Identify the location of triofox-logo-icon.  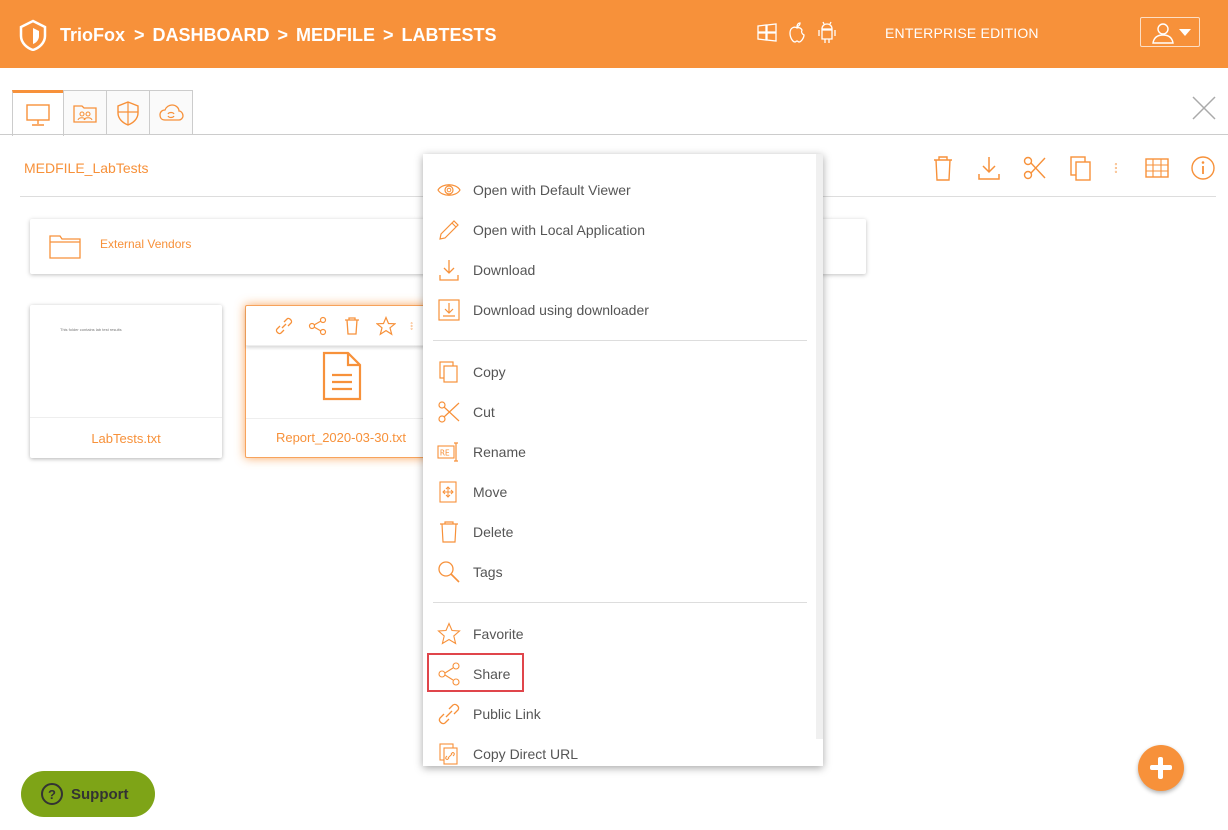
(33, 35).